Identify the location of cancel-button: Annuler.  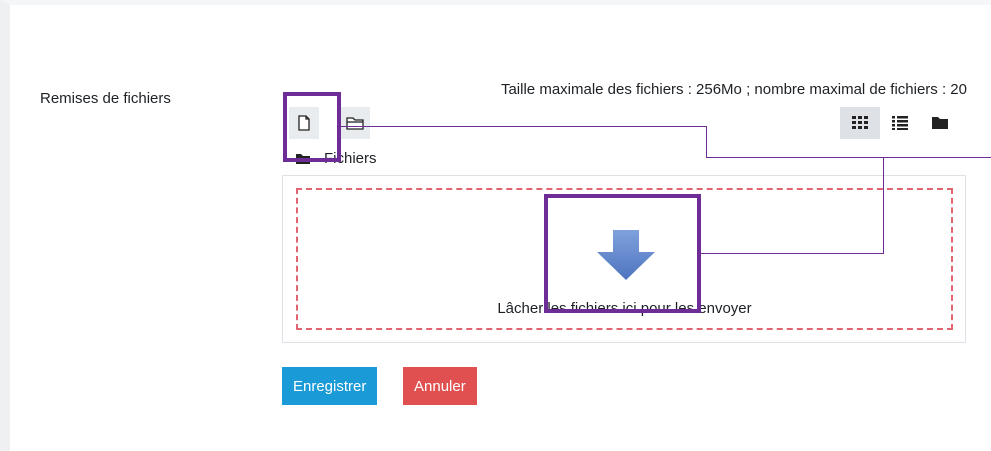
(440, 386).